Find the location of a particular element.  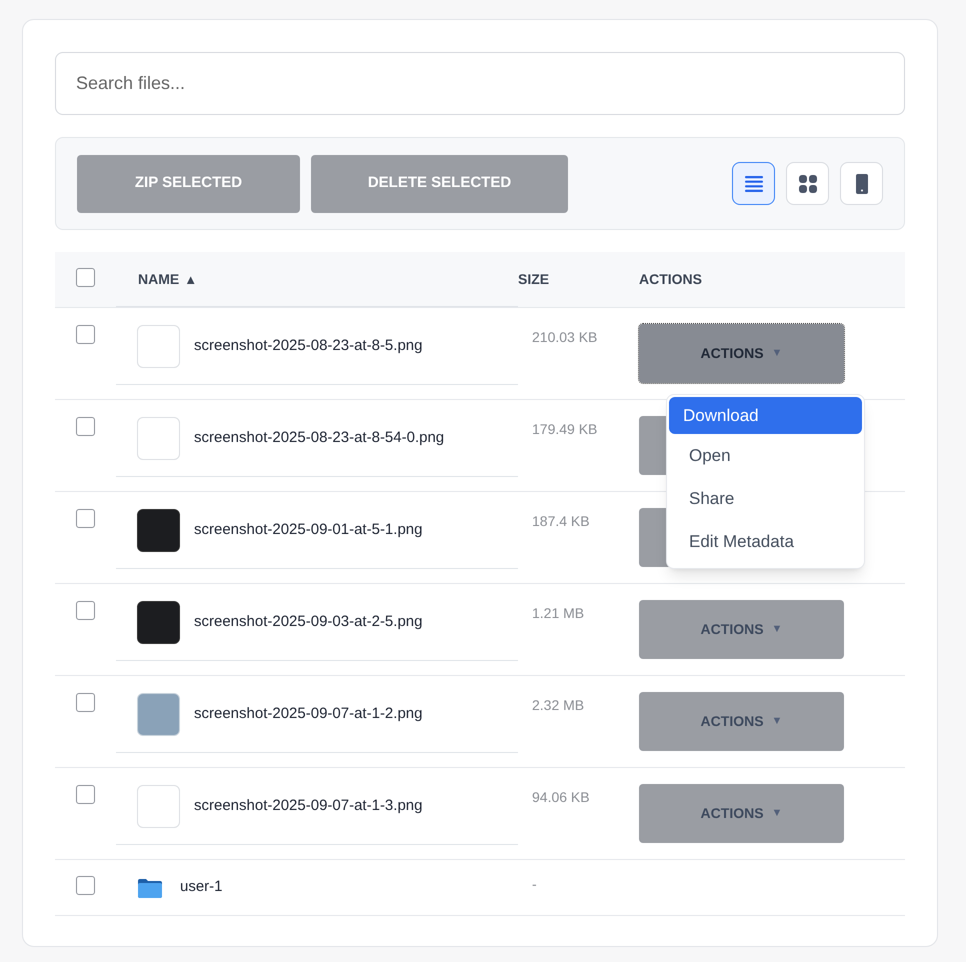

folder-icon is located at coordinates (150, 888).